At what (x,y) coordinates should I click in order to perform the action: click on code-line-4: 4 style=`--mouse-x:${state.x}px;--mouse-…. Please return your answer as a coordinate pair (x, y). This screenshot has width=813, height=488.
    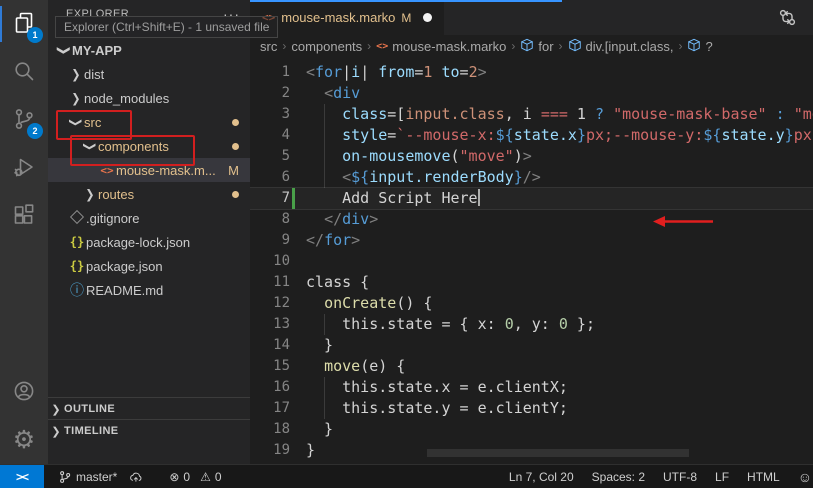
    Looking at the image, I should click on (531, 135).